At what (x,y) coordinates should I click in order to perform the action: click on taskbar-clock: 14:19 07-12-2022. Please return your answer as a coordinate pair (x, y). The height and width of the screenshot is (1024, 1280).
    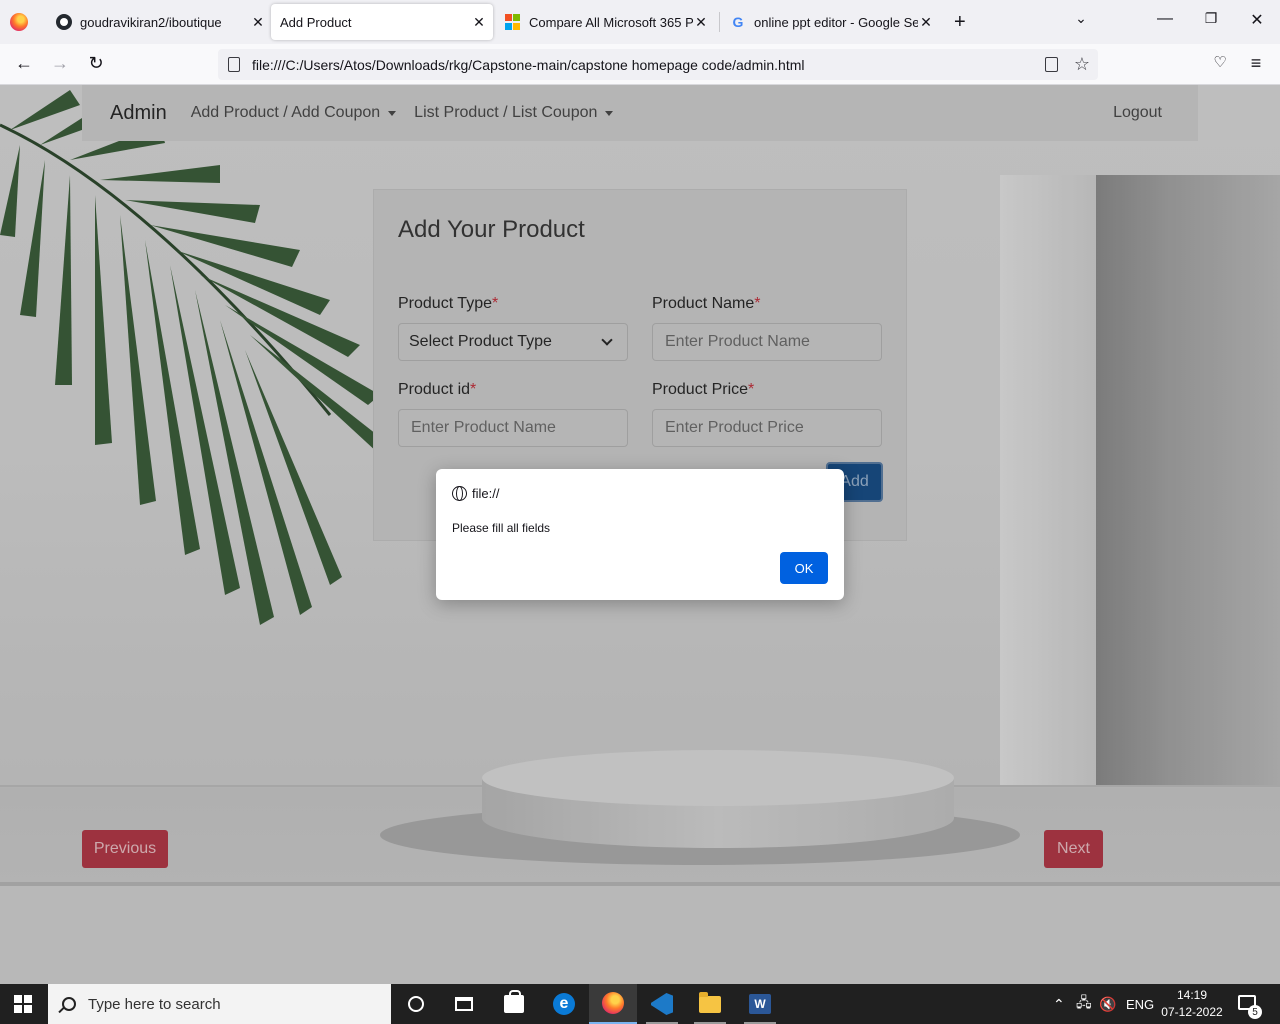
    Looking at the image, I should click on (1192, 1004).